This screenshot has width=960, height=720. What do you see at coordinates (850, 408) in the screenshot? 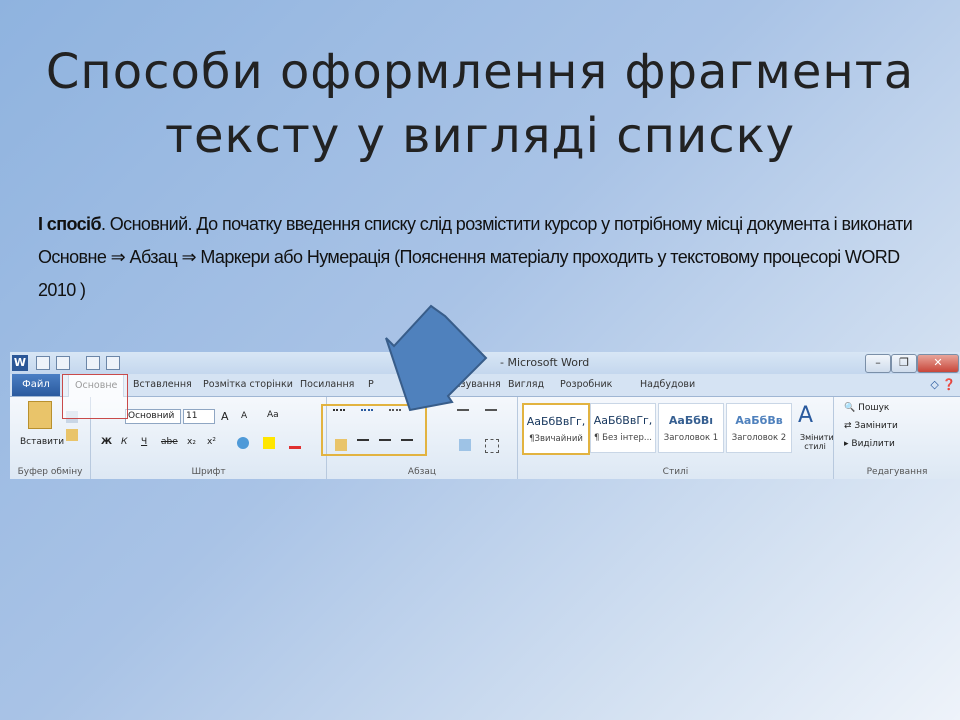
I see `find-icon: 🔍` at bounding box center [850, 408].